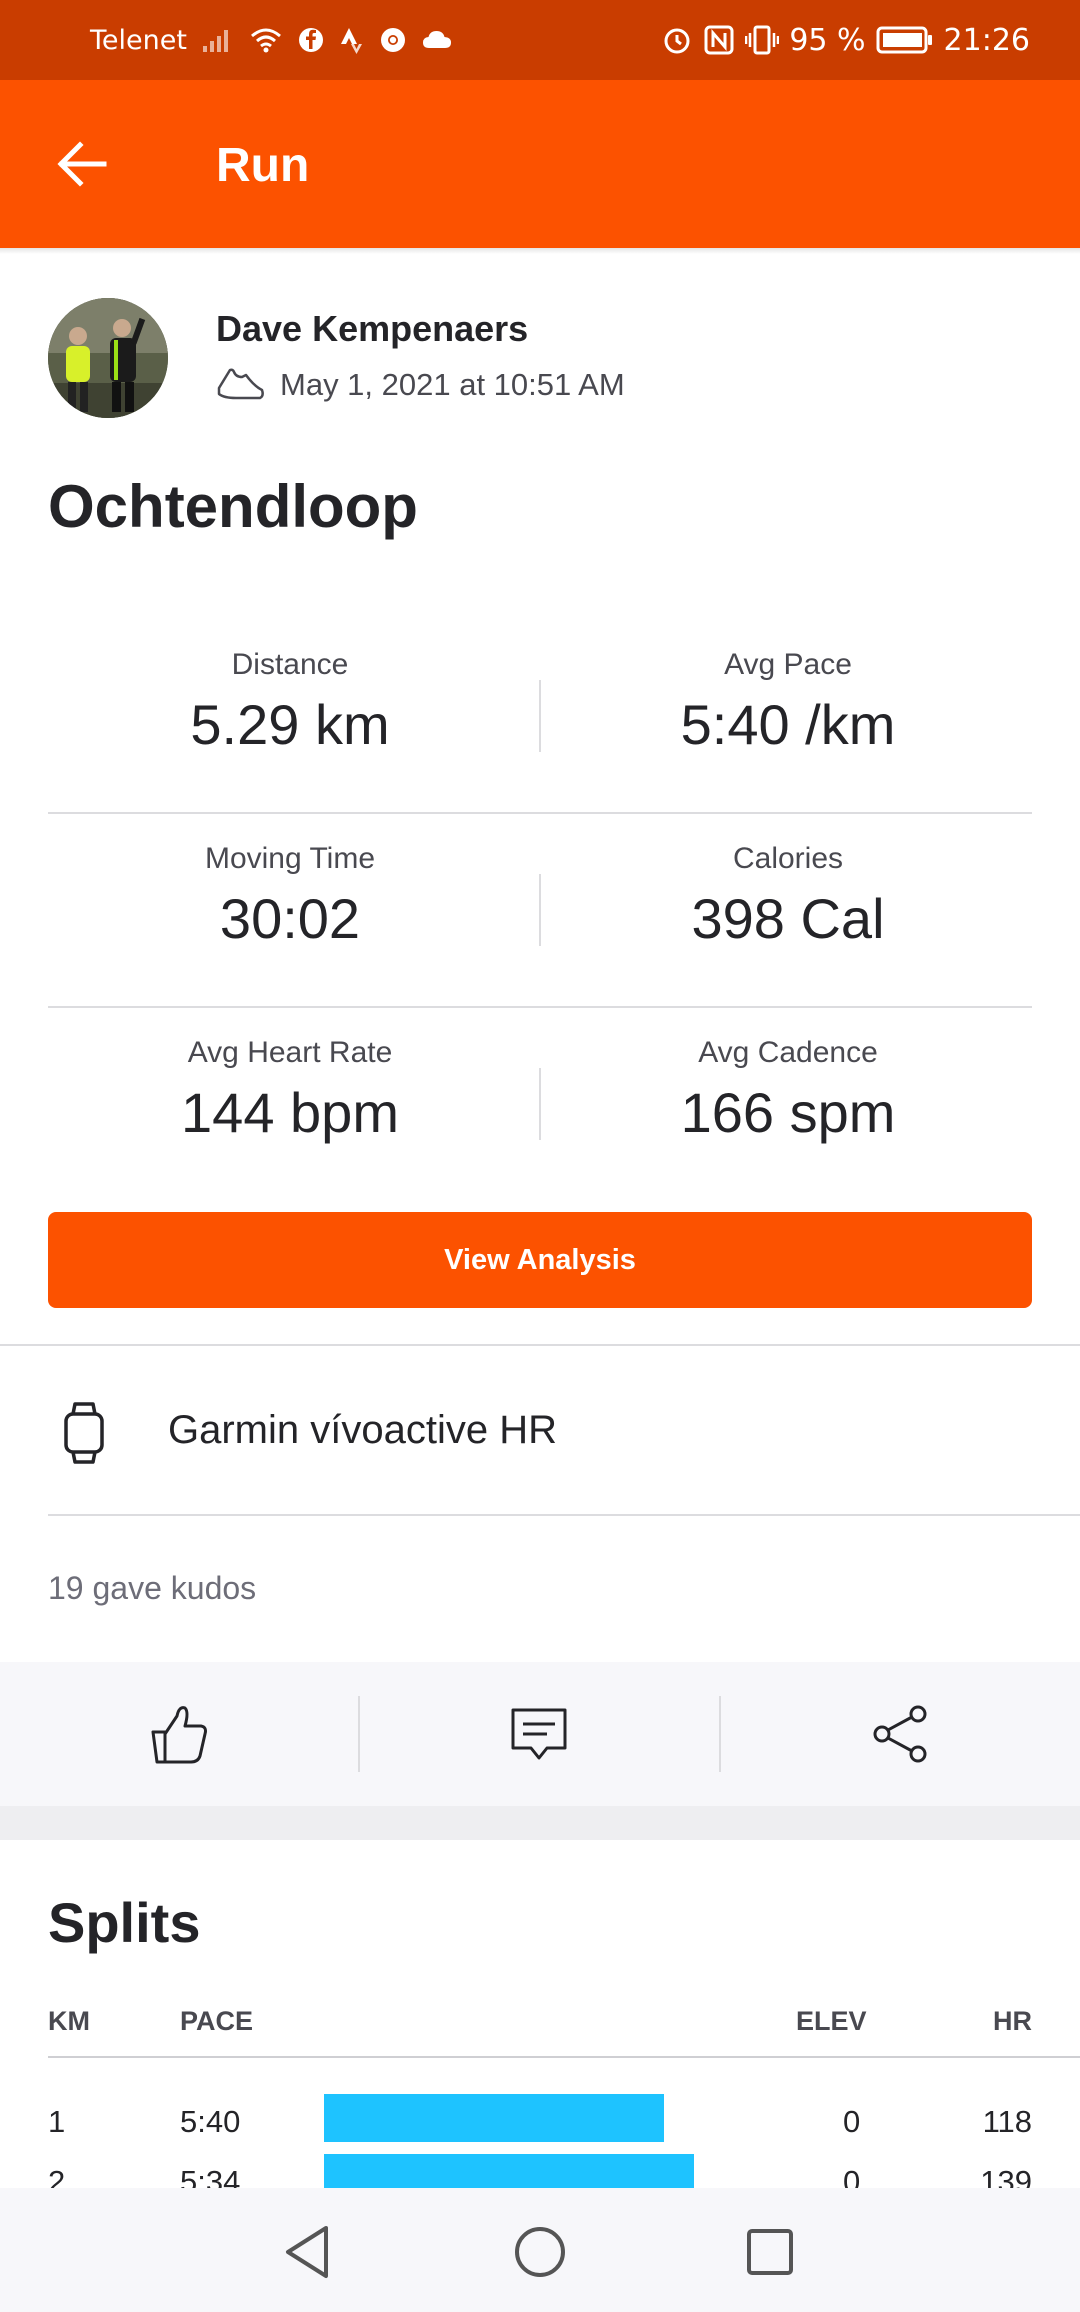 This screenshot has width=1080, height=2312. Describe the element at coordinates (69, 2021) in the screenshot. I see `splits-header-km: KM` at that location.